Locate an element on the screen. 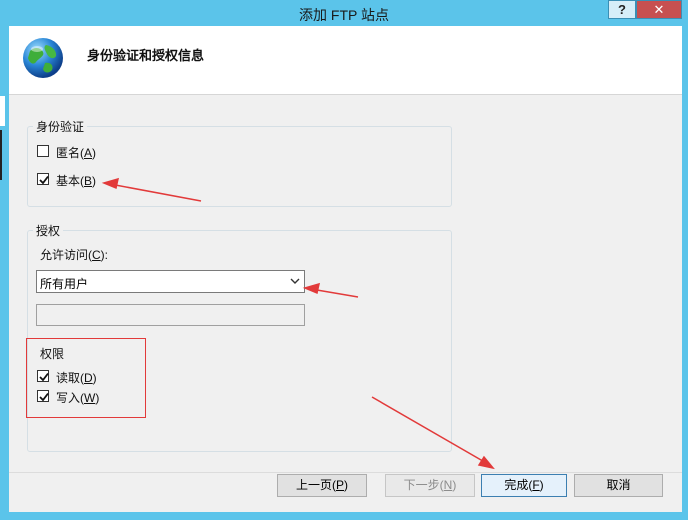 This screenshot has height=520, width=688. read-checkbox is located at coordinates (43, 376).